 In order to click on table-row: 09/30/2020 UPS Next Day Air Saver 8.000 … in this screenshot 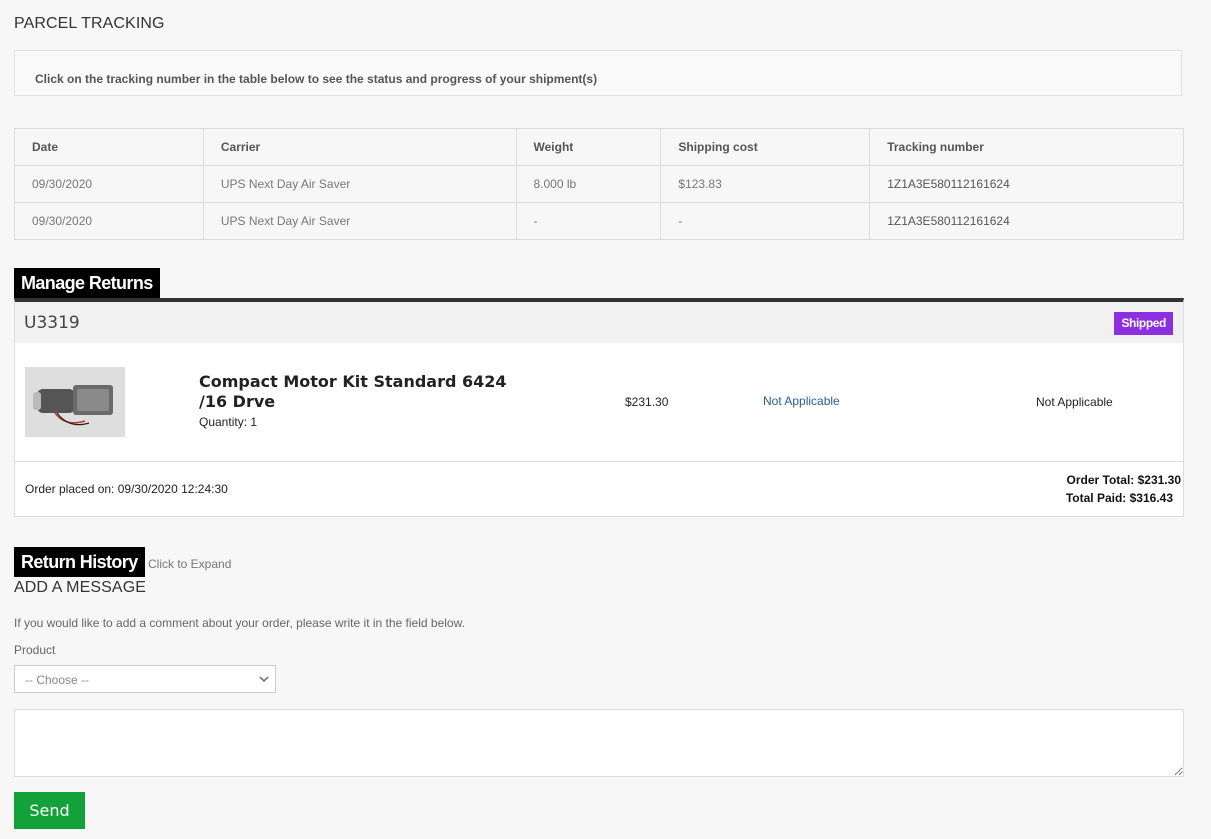, I will do `click(599, 184)`.